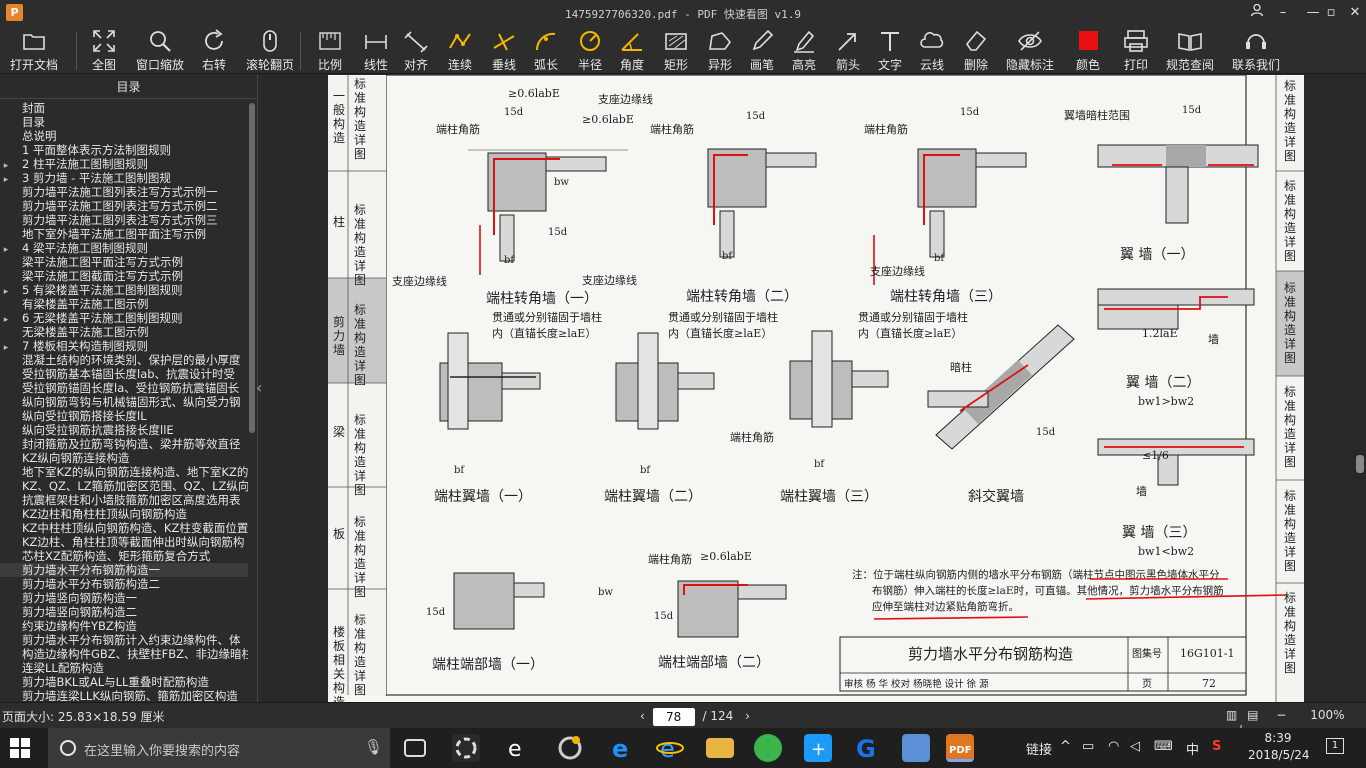 The image size is (1366, 768). Describe the element at coordinates (1281, 715) in the screenshot. I see `zoom-out-icon: −` at that location.